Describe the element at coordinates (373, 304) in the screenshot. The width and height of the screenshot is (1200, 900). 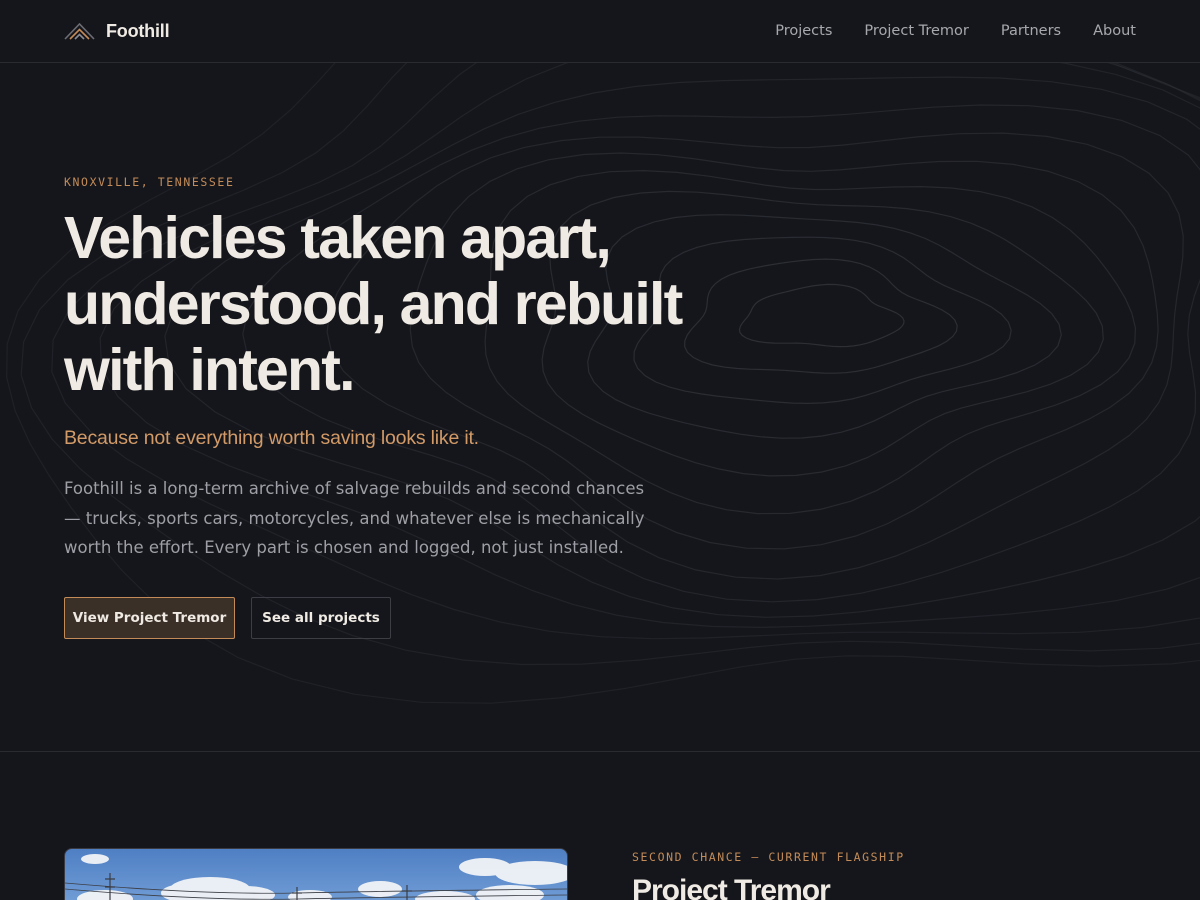
I see `hero-headline-line: understood, and rebuilt` at that location.